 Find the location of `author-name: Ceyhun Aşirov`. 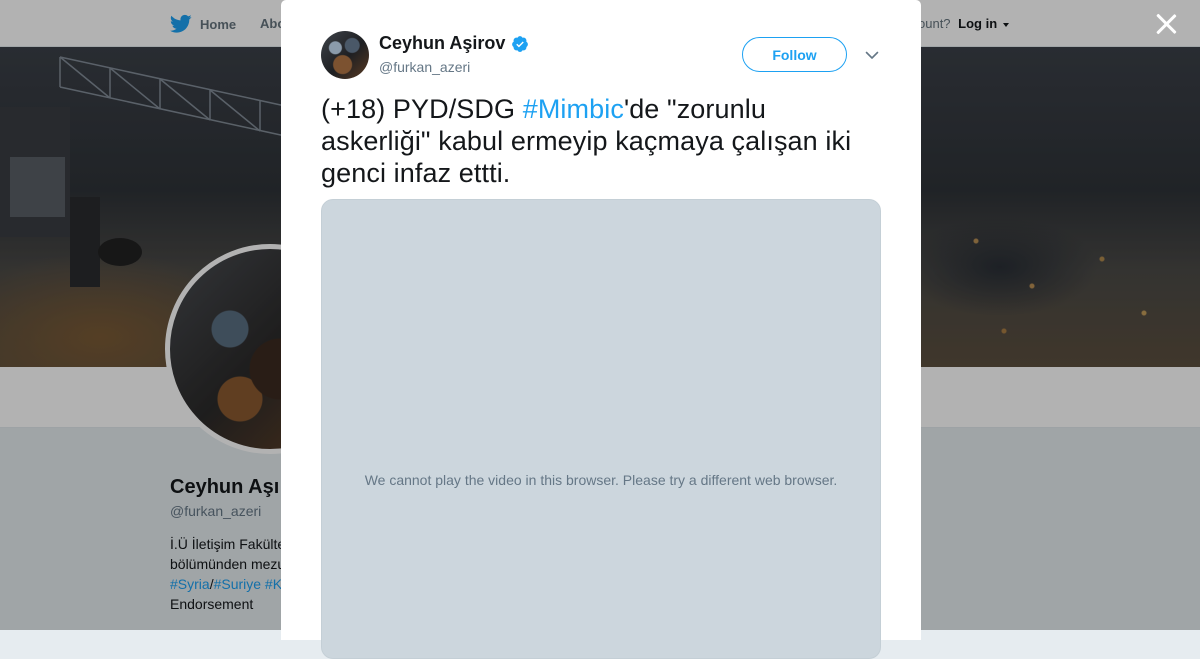

author-name: Ceyhun Aşirov is located at coordinates (454, 43).